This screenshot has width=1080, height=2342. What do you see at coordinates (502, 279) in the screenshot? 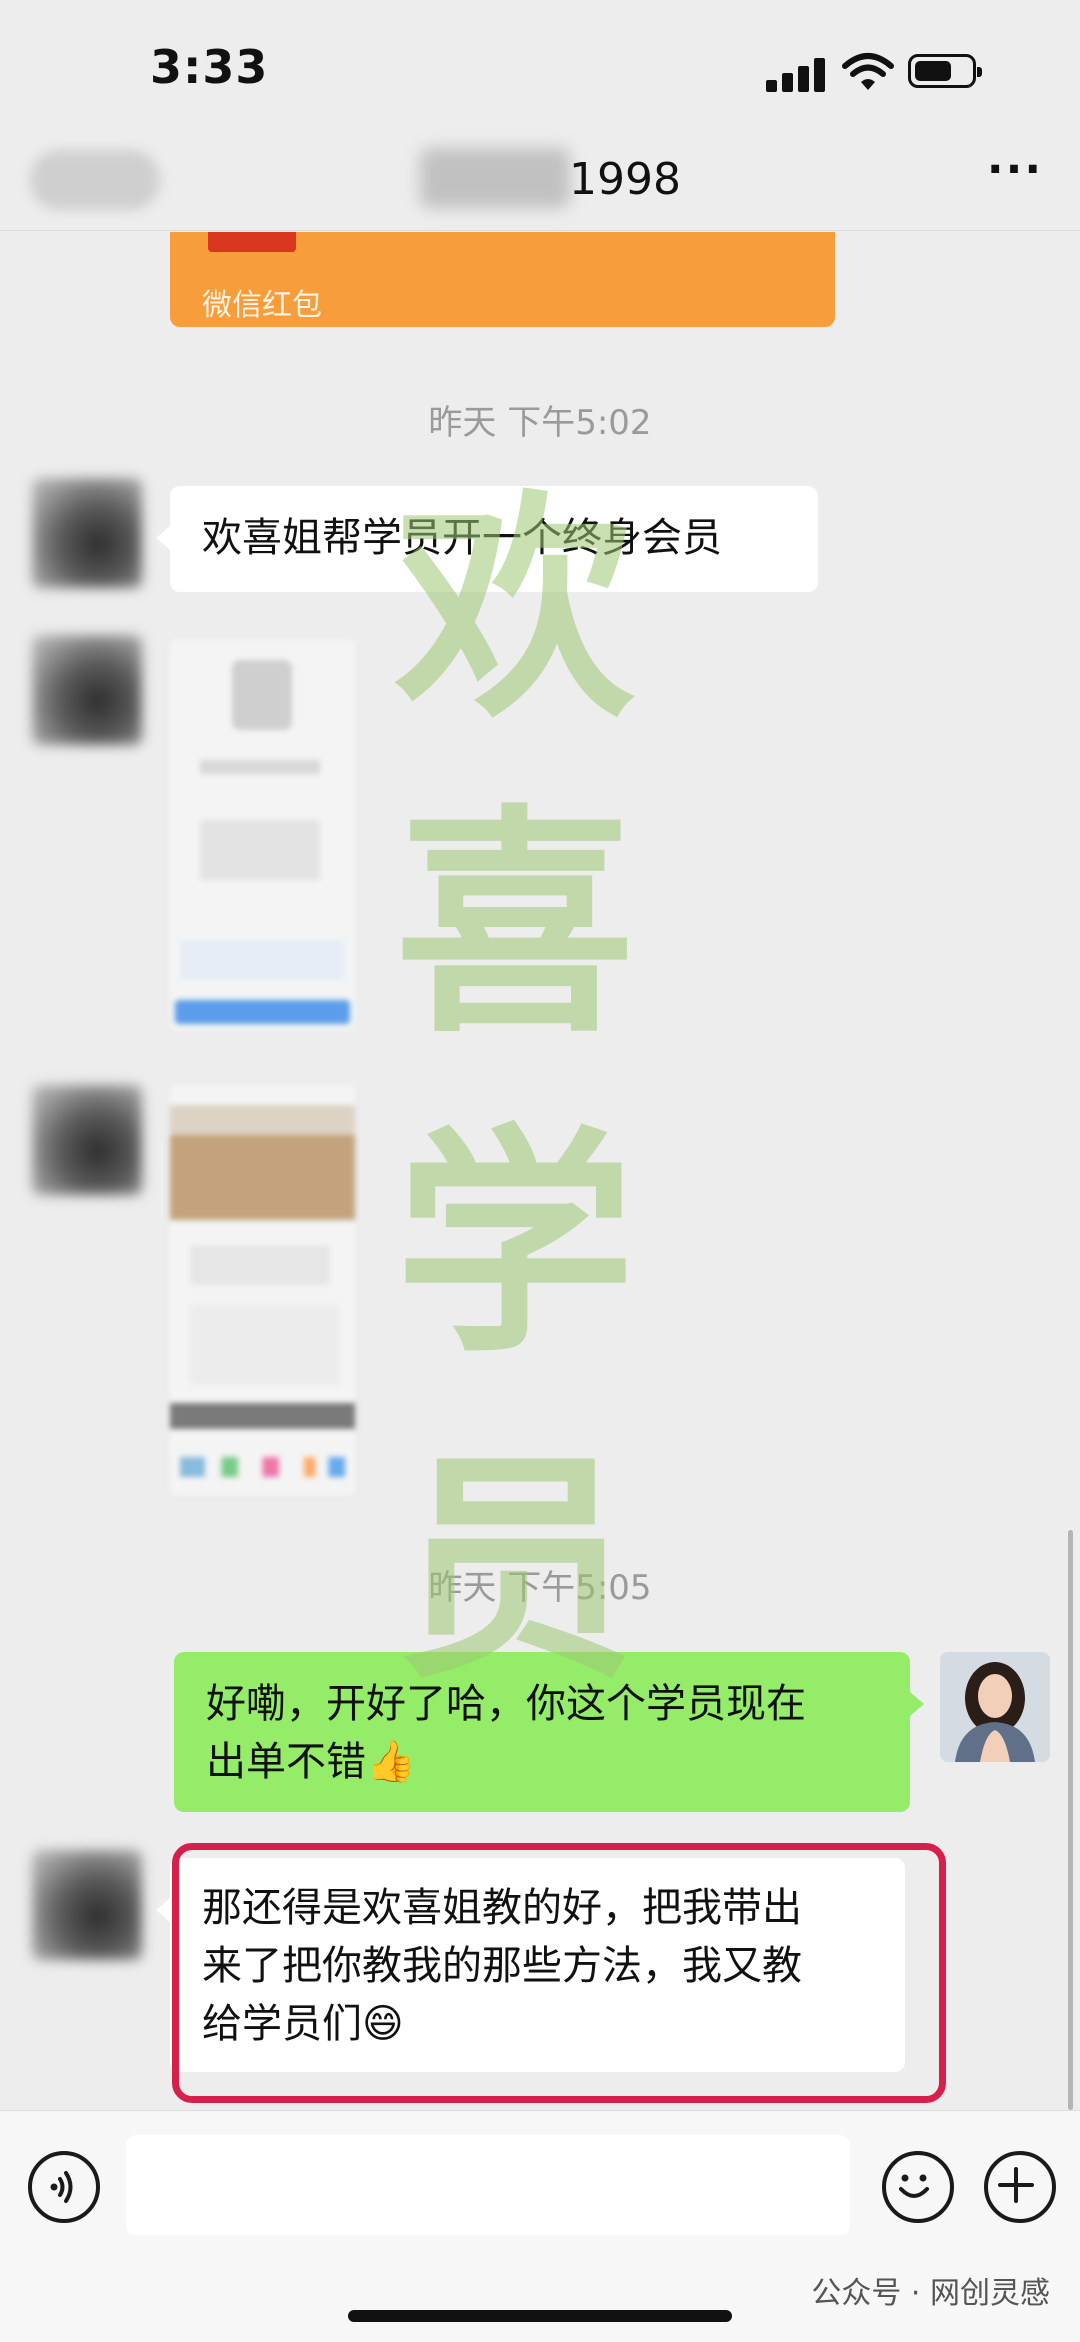
I see `red-packet-message: 微信红包` at bounding box center [502, 279].